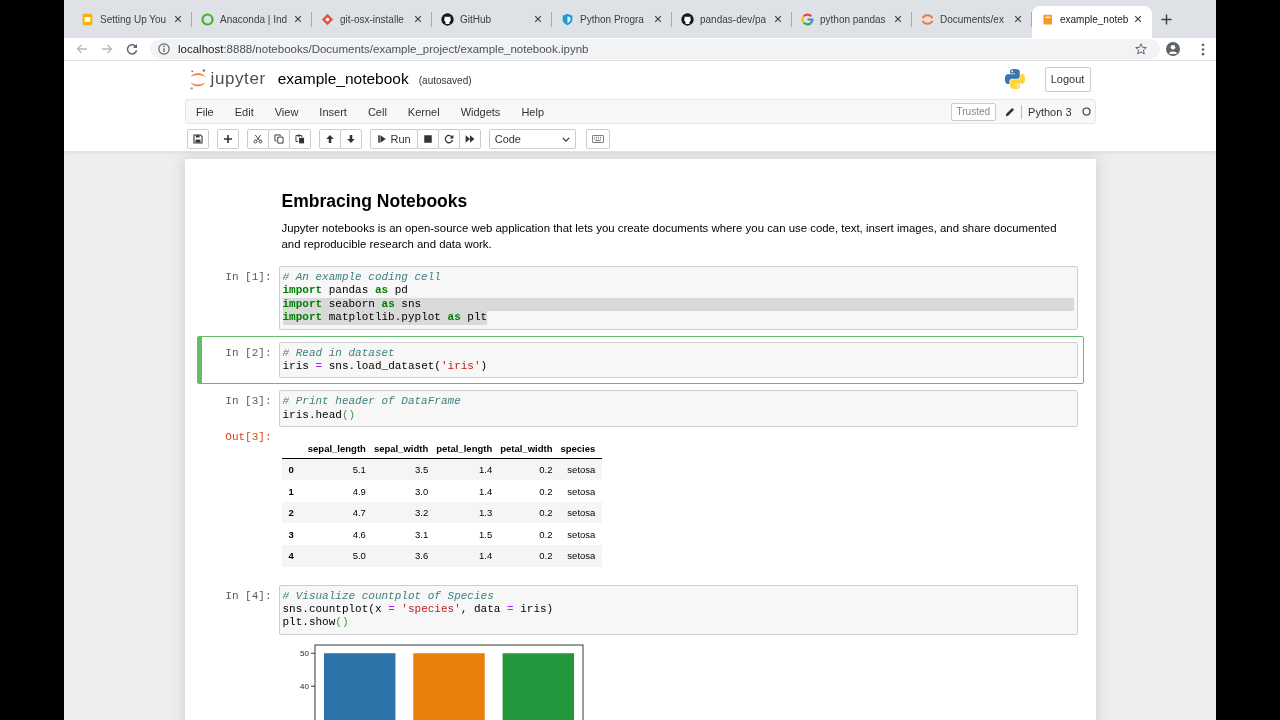 This screenshot has height=720, width=1280. What do you see at coordinates (87, 19) in the screenshot?
I see `slides-icon` at bounding box center [87, 19].